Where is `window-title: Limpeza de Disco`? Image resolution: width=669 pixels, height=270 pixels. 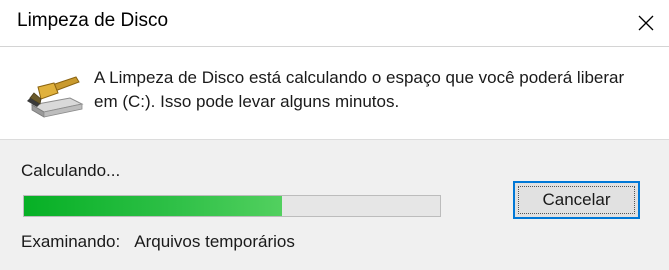 window-title: Limpeza de Disco is located at coordinates (93, 20).